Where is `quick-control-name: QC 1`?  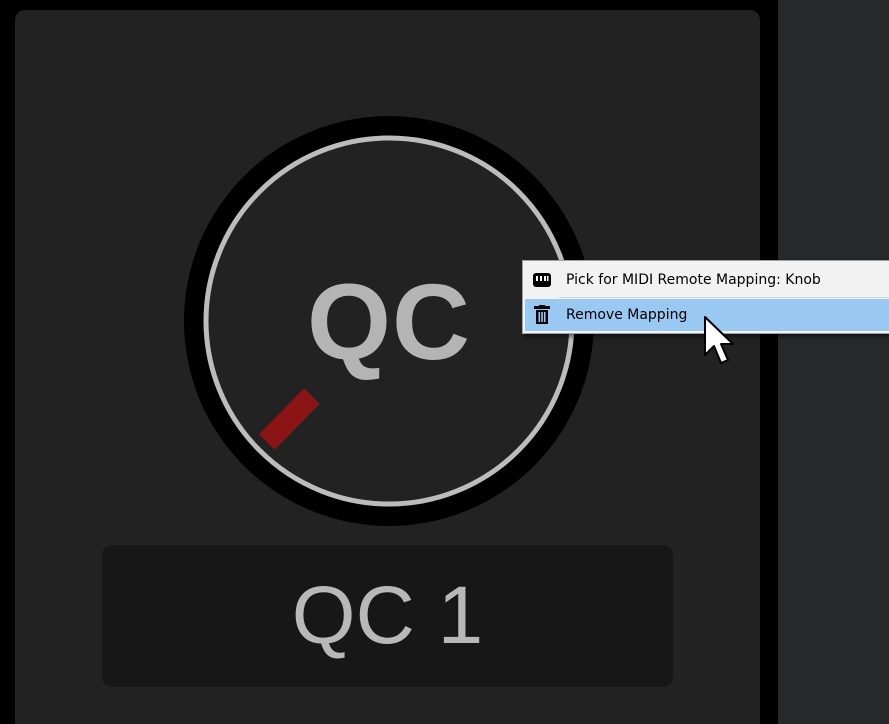
quick-control-name: QC 1 is located at coordinates (387, 615).